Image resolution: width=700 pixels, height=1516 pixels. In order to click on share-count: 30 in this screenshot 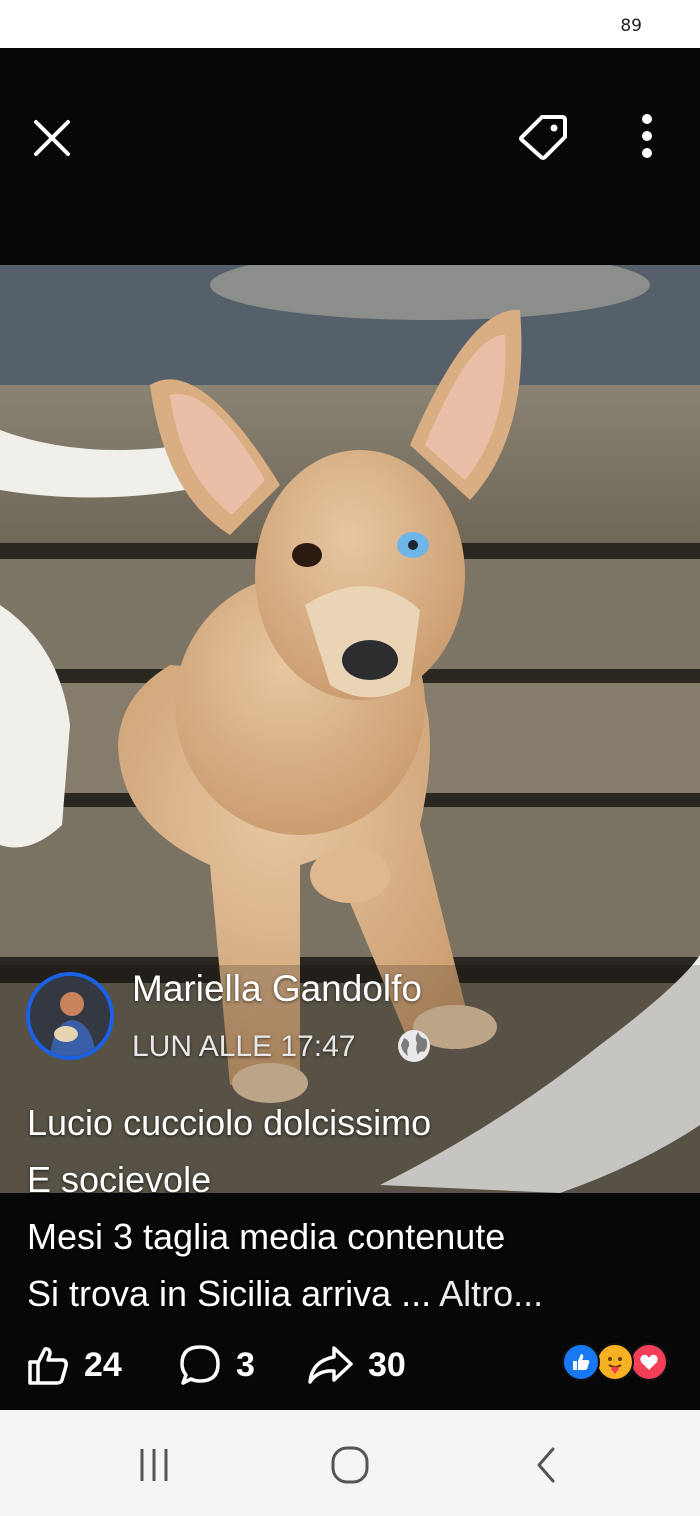, I will do `click(387, 1364)`.